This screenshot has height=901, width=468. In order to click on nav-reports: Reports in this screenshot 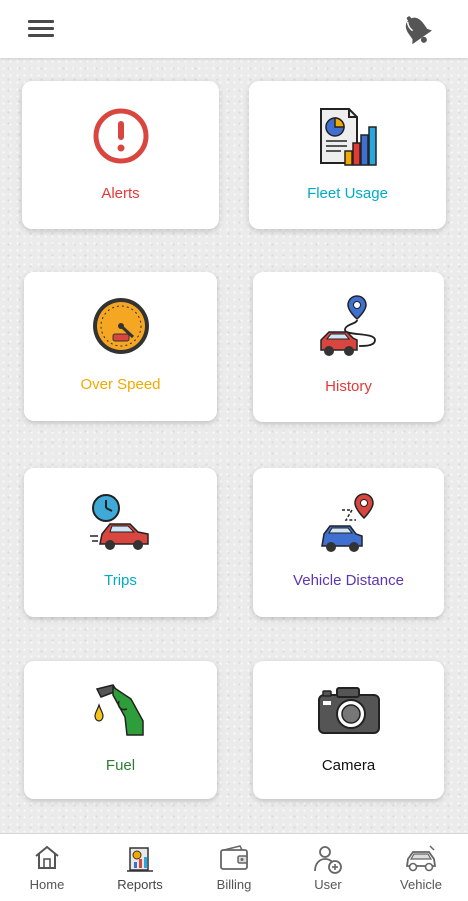, I will do `click(140, 867)`.